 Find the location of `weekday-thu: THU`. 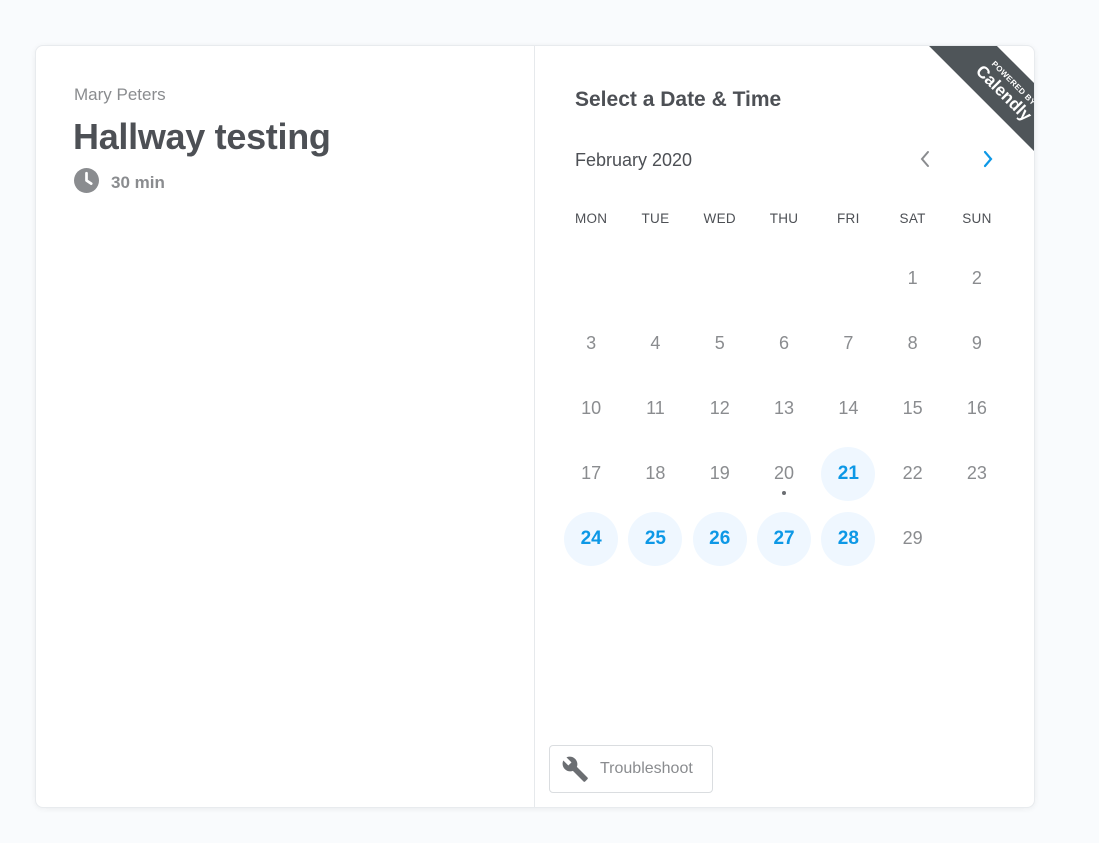

weekday-thu: THU is located at coordinates (784, 218).